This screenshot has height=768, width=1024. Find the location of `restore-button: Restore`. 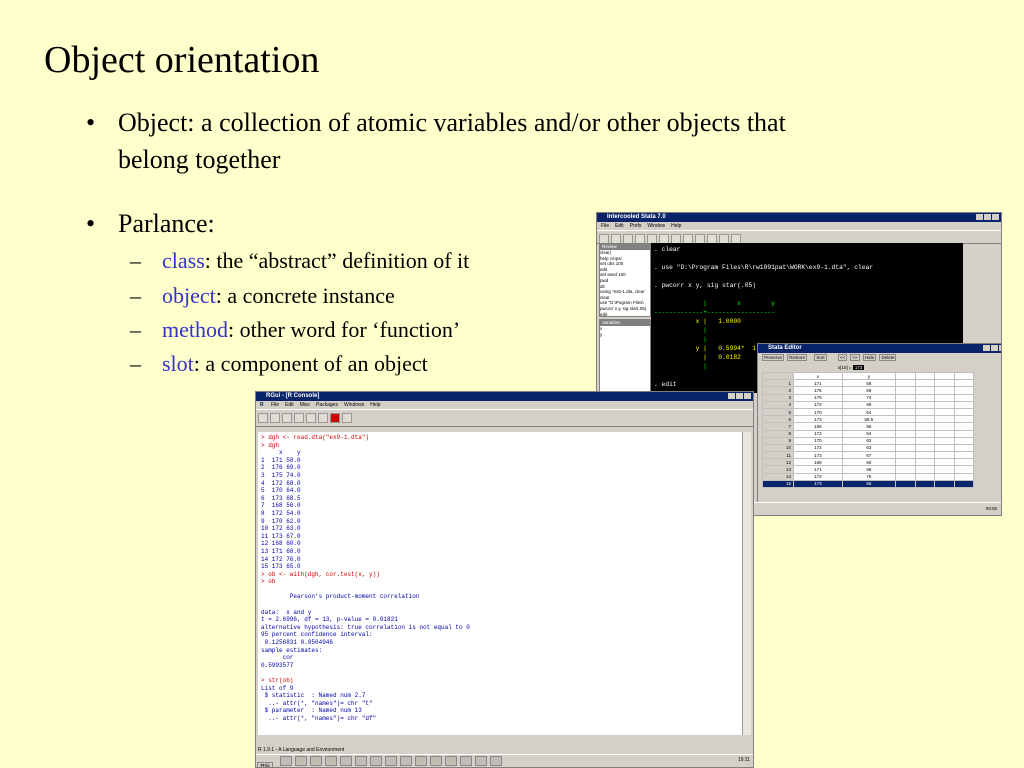

restore-button: Restore is located at coordinates (797, 357).